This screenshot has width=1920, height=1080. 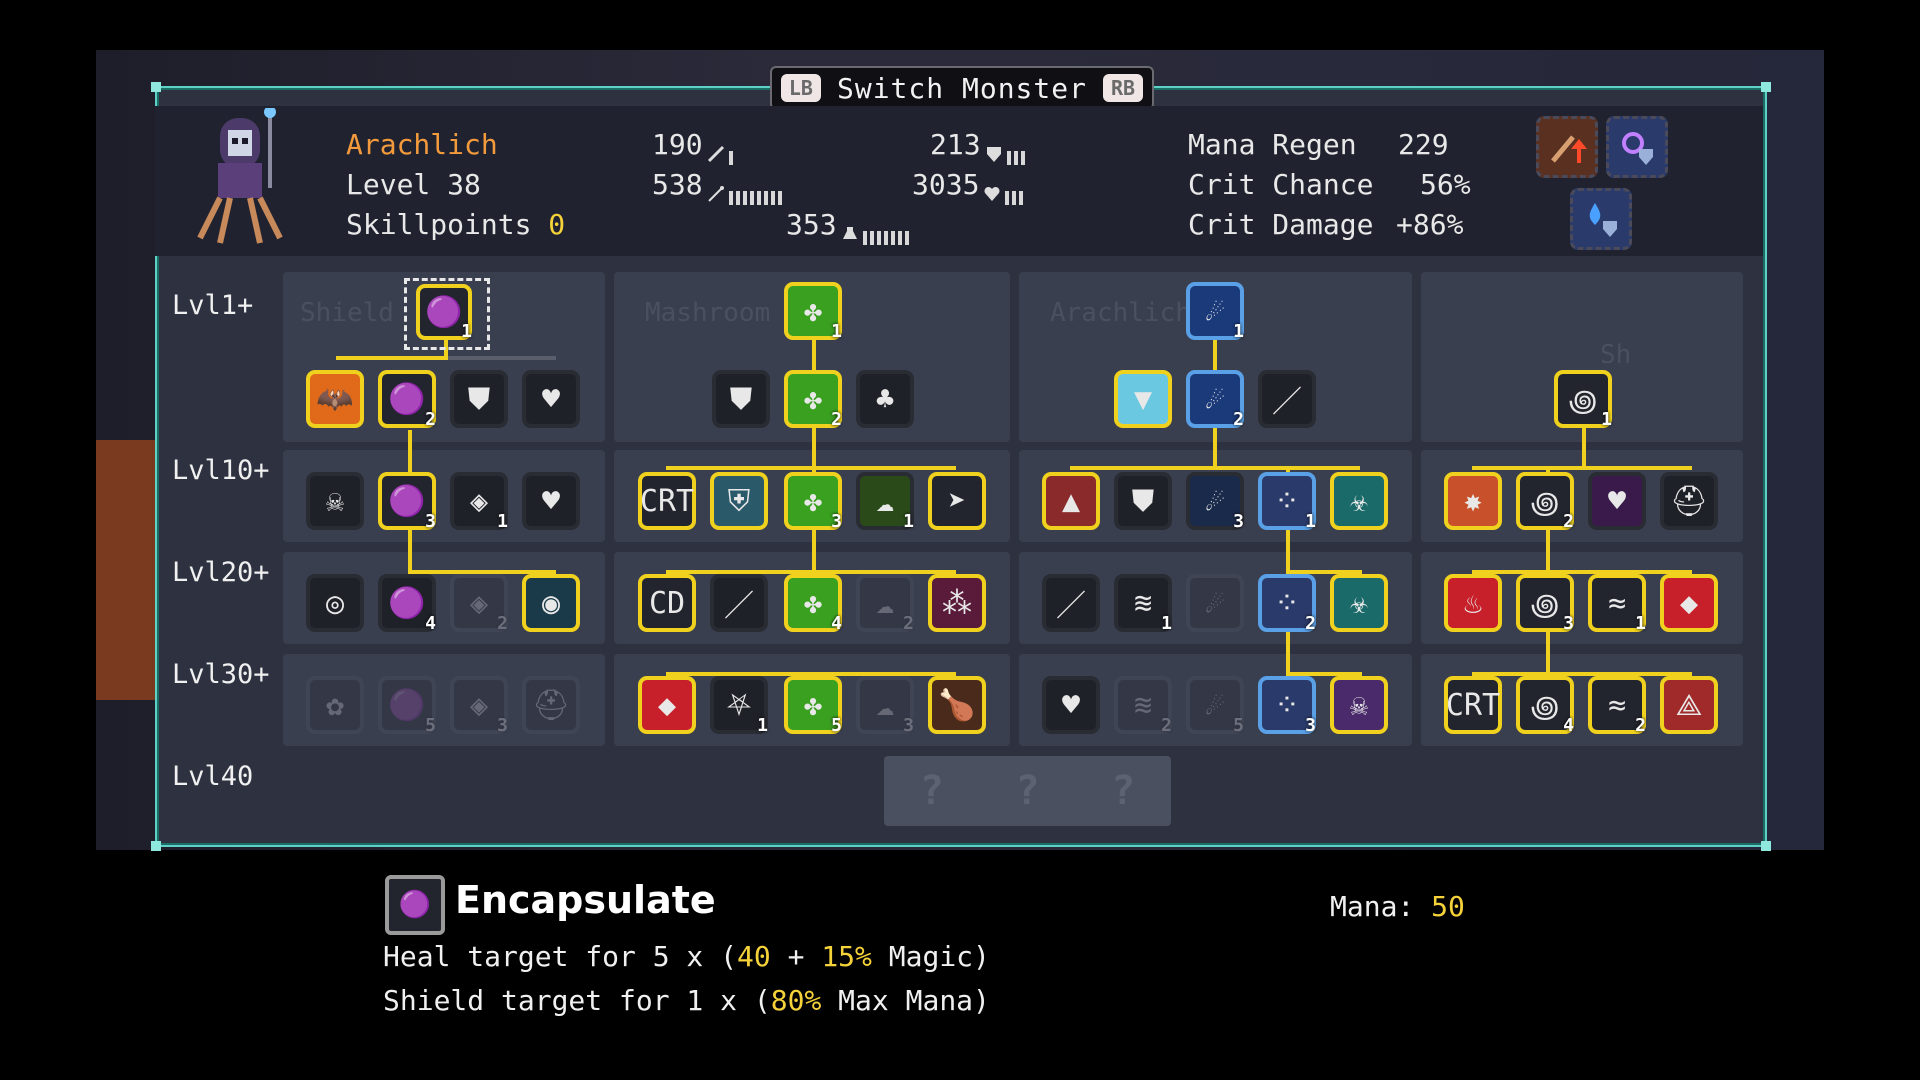 I want to click on skill-locked-potion: ⛑, so click(x=1689, y=501).